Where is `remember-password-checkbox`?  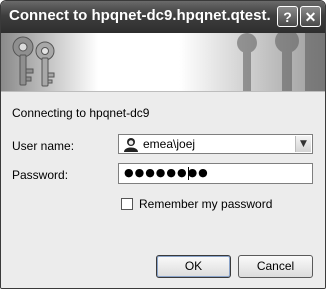 remember-password-checkbox is located at coordinates (127, 204).